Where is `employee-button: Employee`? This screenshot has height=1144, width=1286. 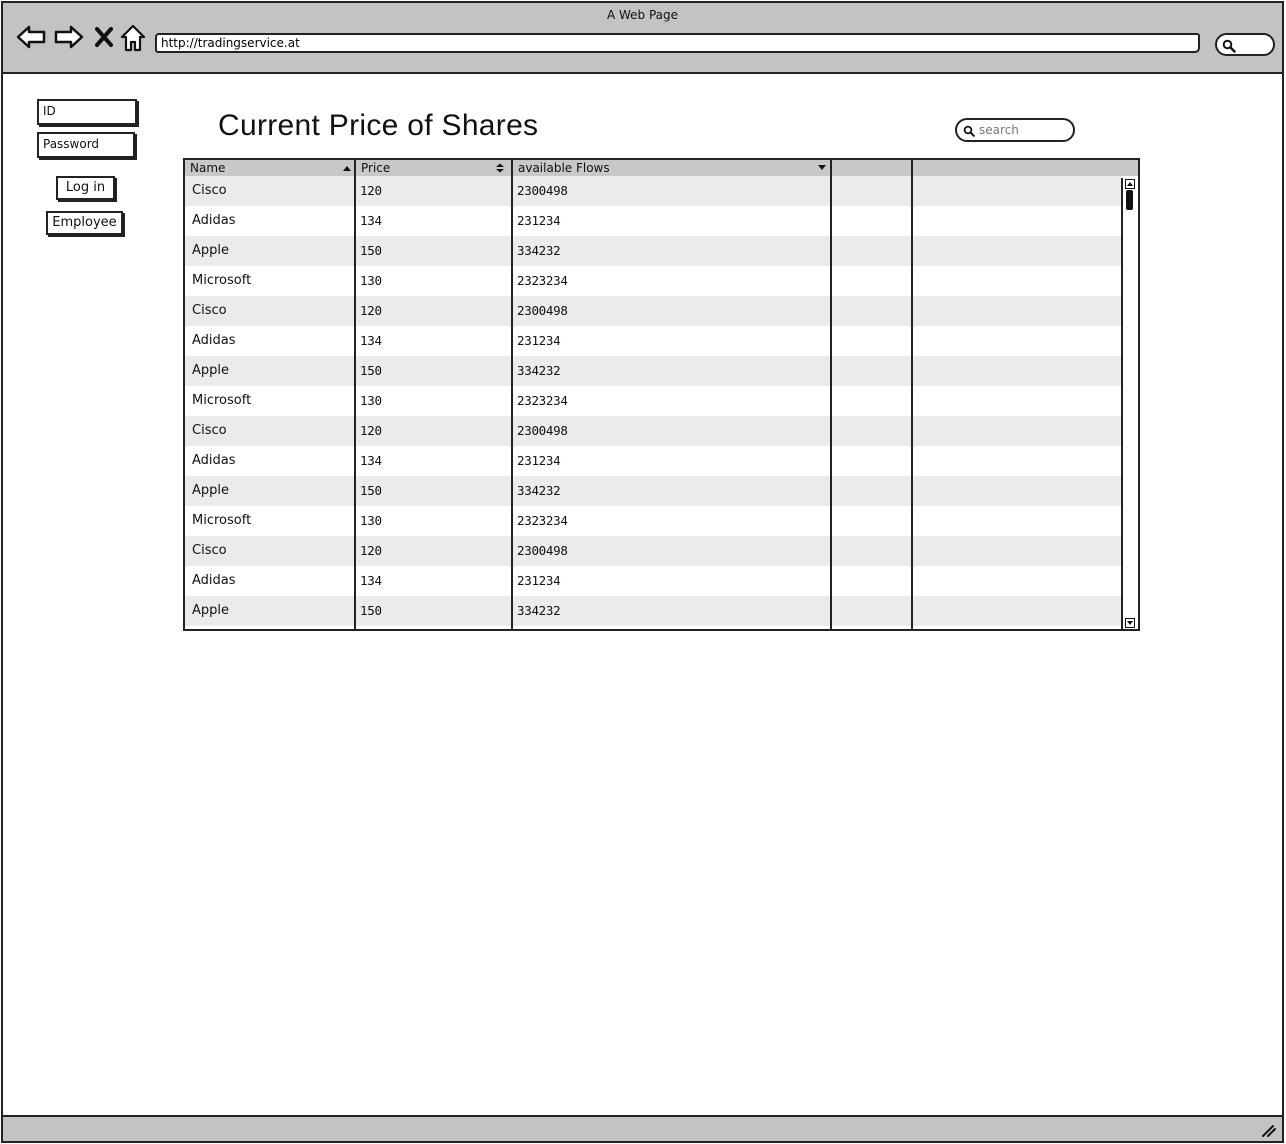
employee-button: Employee is located at coordinates (84, 223).